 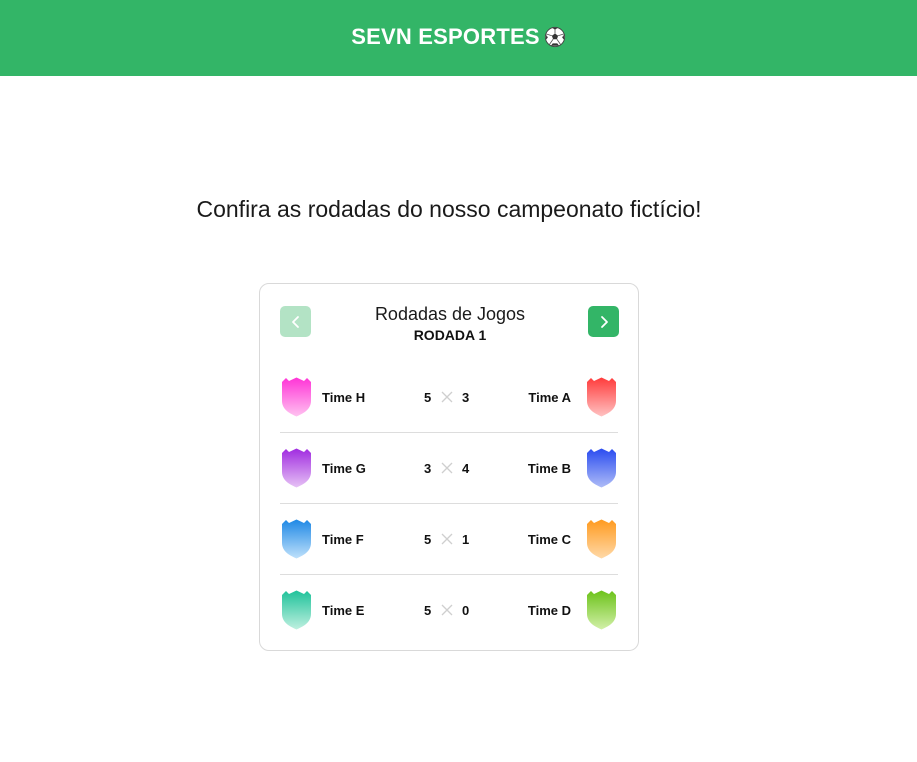 I want to click on home-score: 3, so click(x=428, y=468).